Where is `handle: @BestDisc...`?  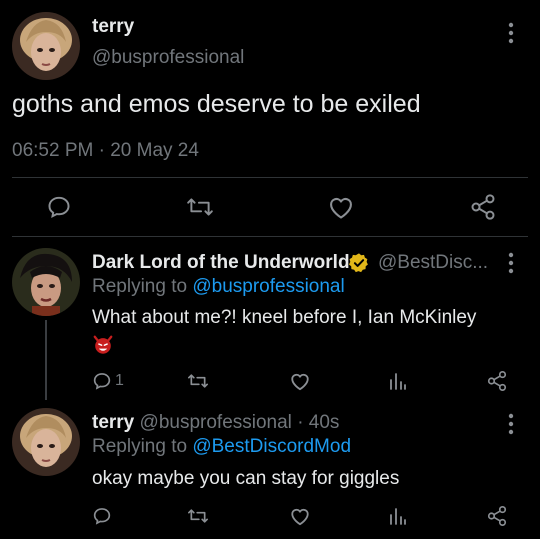
handle: @BestDisc... is located at coordinates (433, 263).